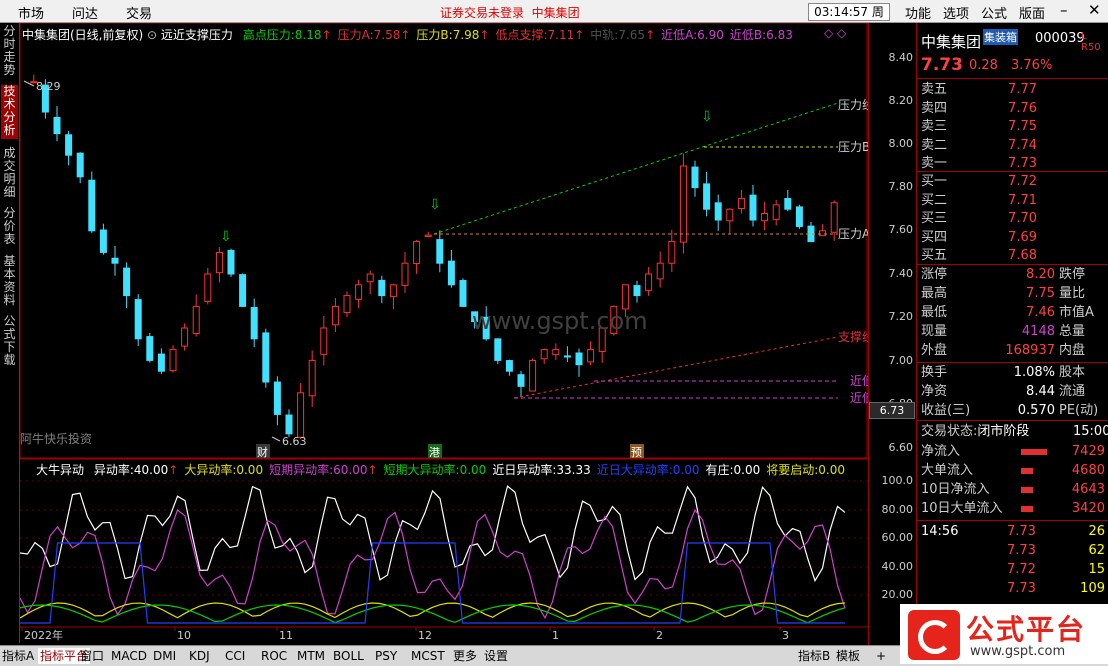 The image size is (1108, 666). I want to click on signal-arrow: ⇩, so click(435, 205).